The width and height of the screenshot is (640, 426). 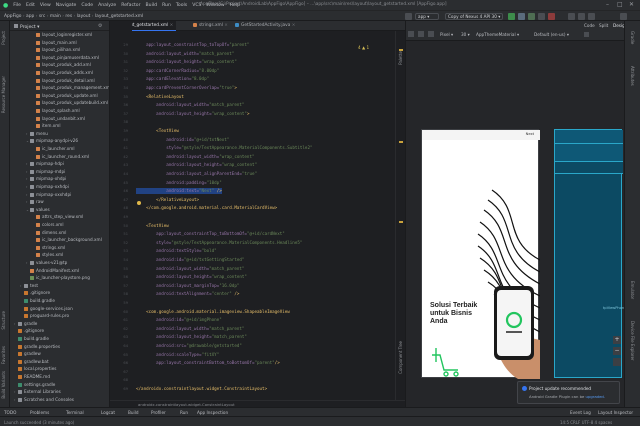 What do you see at coordinates (70, 88) in the screenshot?
I see `tree-item: layout_produk_management.xml` at bounding box center [70, 88].